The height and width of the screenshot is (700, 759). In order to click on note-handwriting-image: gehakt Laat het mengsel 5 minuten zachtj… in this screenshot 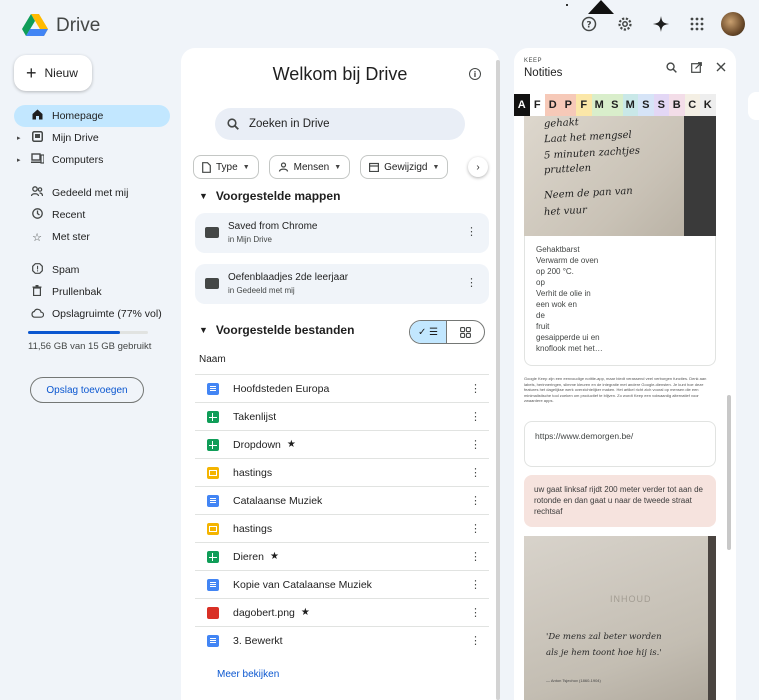, I will do `click(620, 176)`.